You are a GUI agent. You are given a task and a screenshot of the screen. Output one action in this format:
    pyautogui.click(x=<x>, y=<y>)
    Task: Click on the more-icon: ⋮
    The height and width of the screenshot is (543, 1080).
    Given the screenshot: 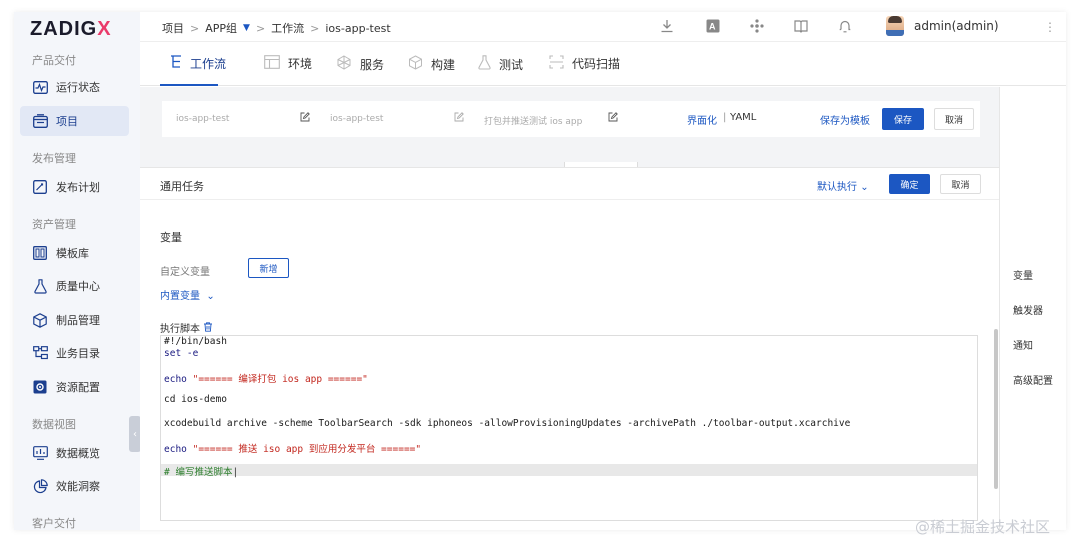 What is the action you would take?
    pyautogui.click(x=1050, y=27)
    